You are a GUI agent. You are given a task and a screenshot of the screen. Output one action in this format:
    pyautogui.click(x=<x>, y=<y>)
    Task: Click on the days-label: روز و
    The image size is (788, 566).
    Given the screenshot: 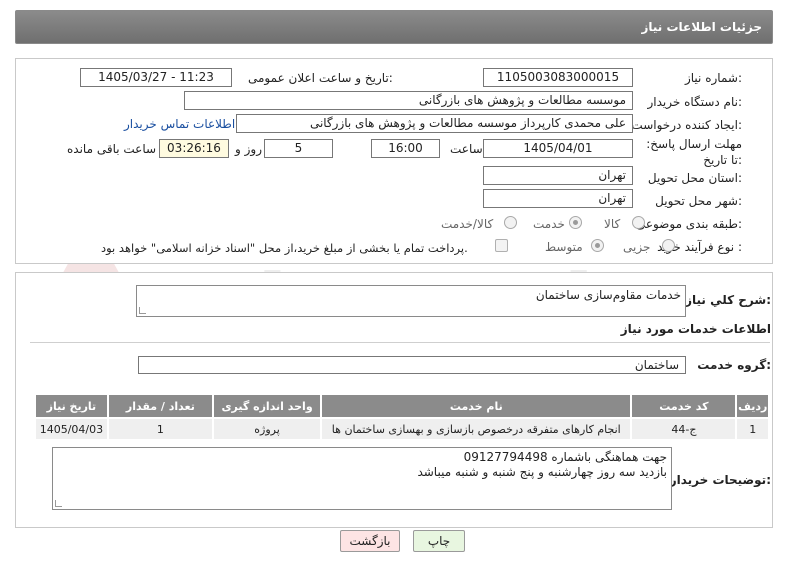 What is the action you would take?
    pyautogui.click(x=248, y=149)
    